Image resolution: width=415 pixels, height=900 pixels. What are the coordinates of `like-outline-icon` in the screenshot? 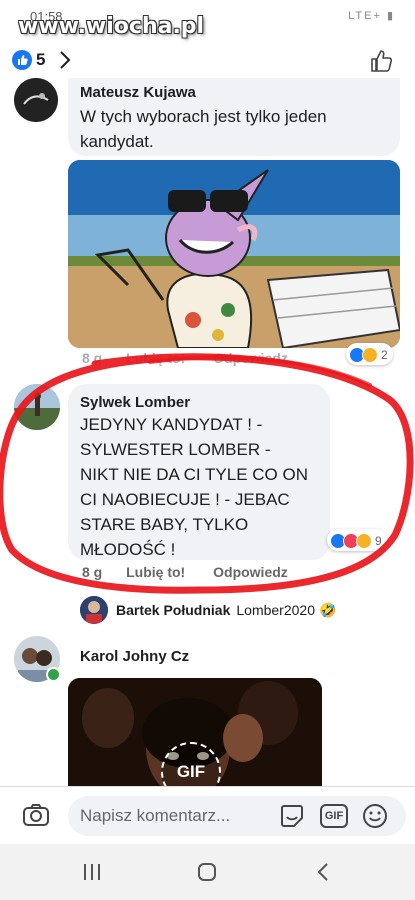 It's located at (382, 61).